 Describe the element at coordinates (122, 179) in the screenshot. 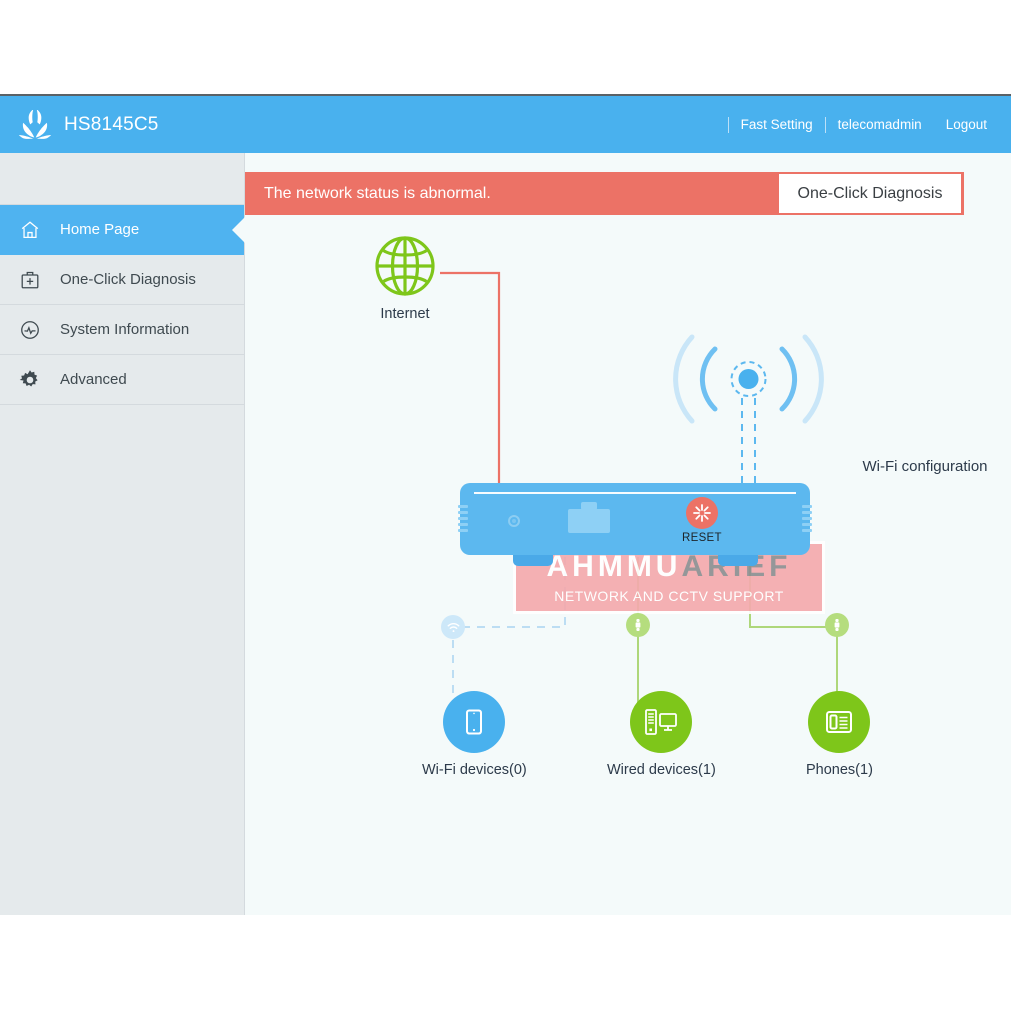

I see `sidebar-top-spacer` at that location.